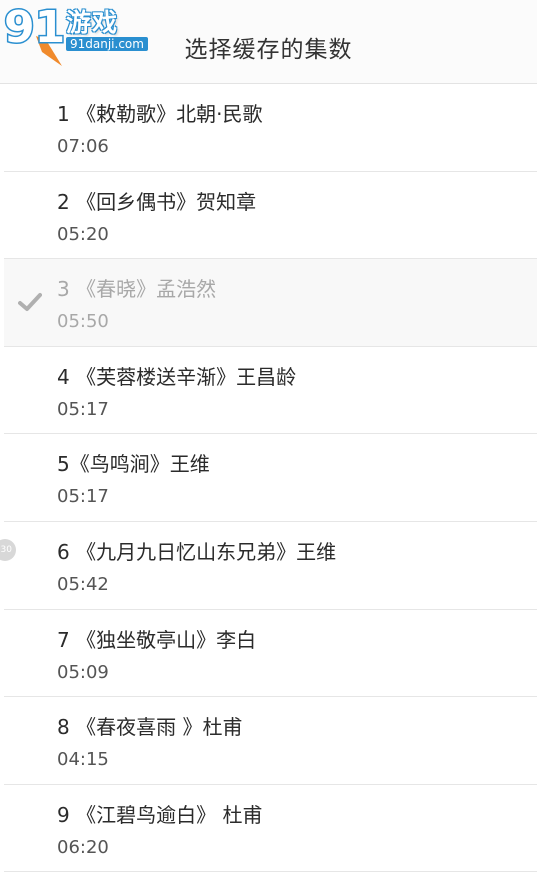 The height and width of the screenshot is (876, 537). I want to click on episode-item-7: 7 《独坐敬亭山》李白 05:09, so click(270, 653).